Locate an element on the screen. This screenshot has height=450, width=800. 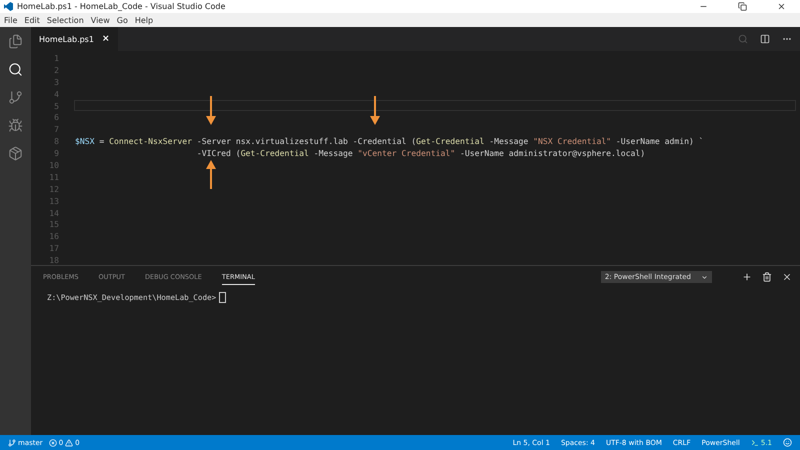
window-title: HomeLab.ps1 - HomeLab_Code - Visual Studio Code is located at coordinates (121, 6).